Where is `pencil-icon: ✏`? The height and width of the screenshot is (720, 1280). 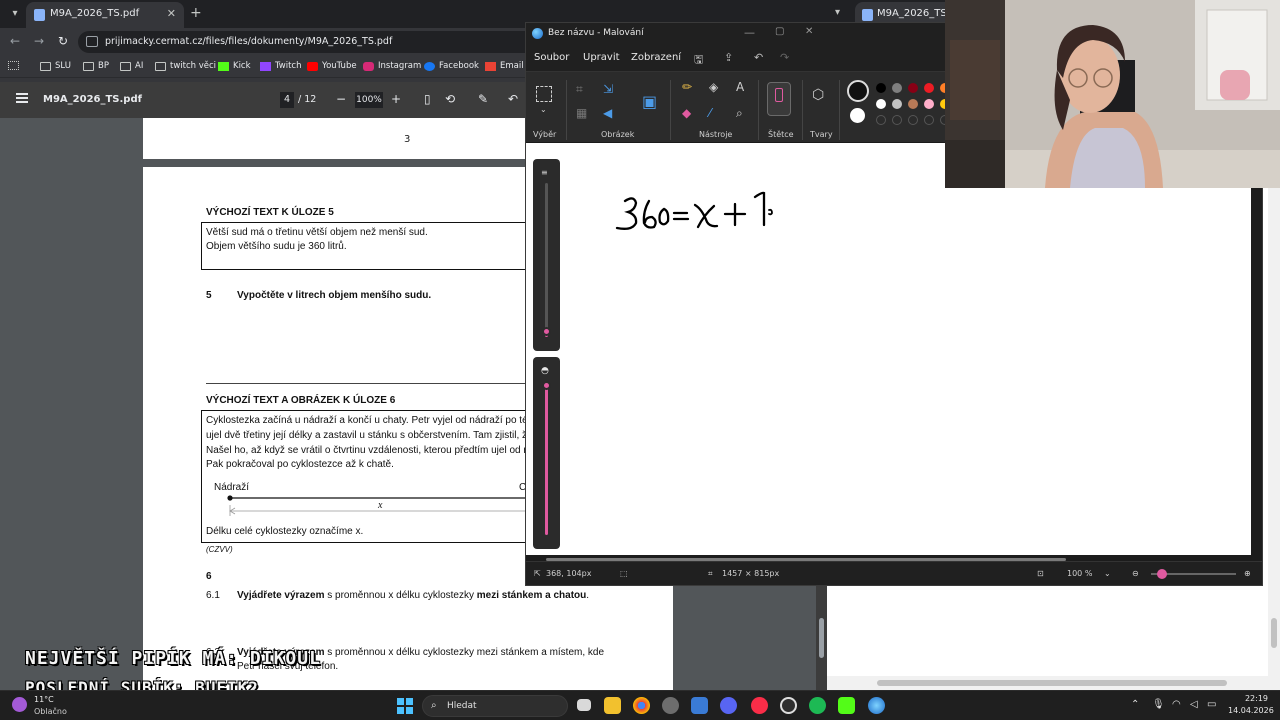
pencil-icon: ✏ is located at coordinates (687, 87).